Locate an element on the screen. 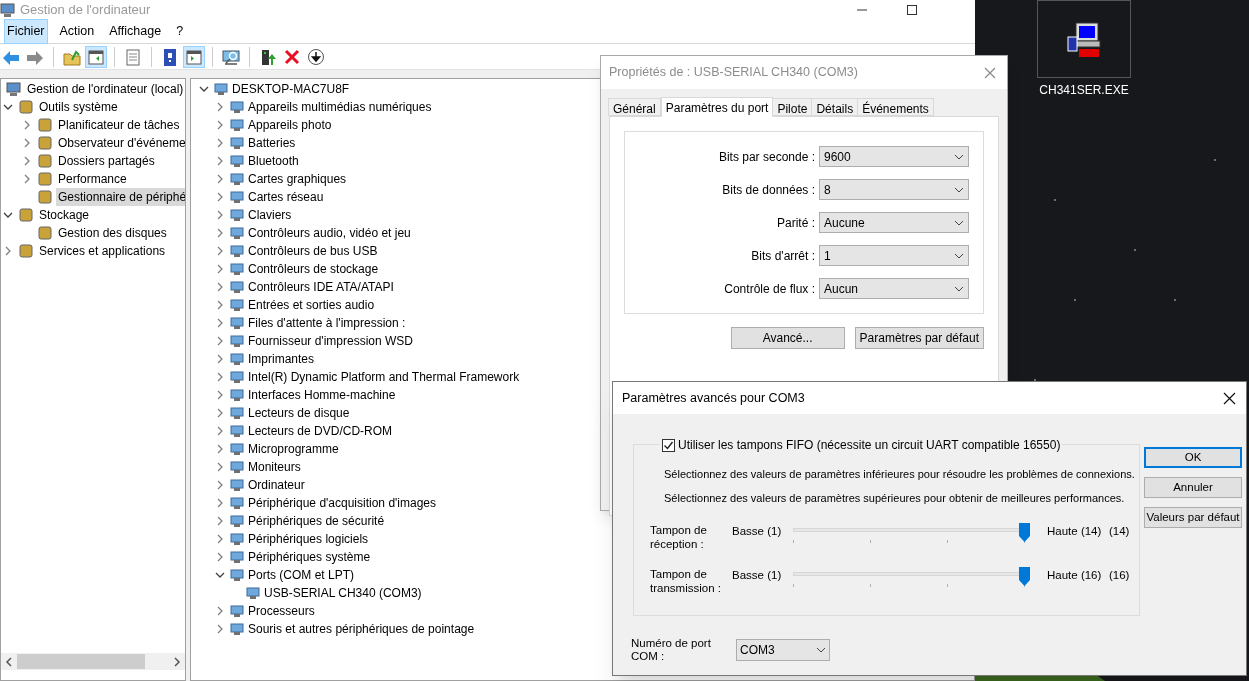 Image resolution: width=1249 pixels, height=681 pixels. dialog-button: Annuler is located at coordinates (1193, 487).